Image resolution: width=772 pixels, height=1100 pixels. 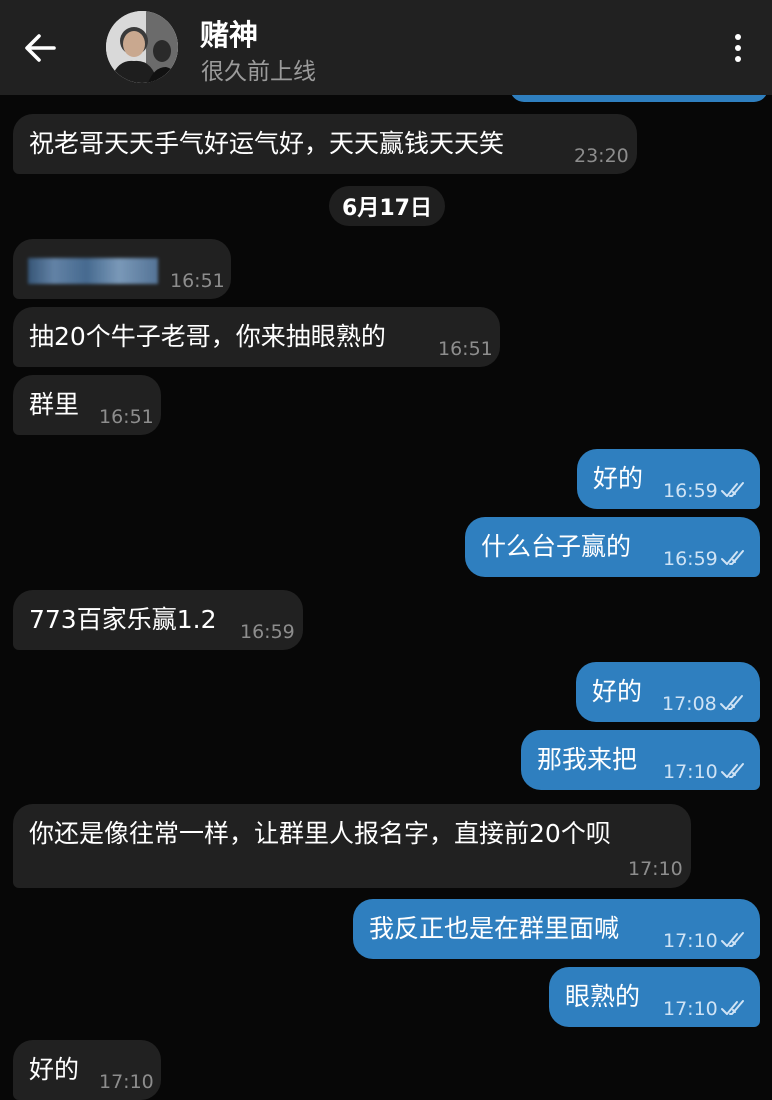 I want to click on message-text: 我反正也是在群里面喊, so click(x=494, y=928).